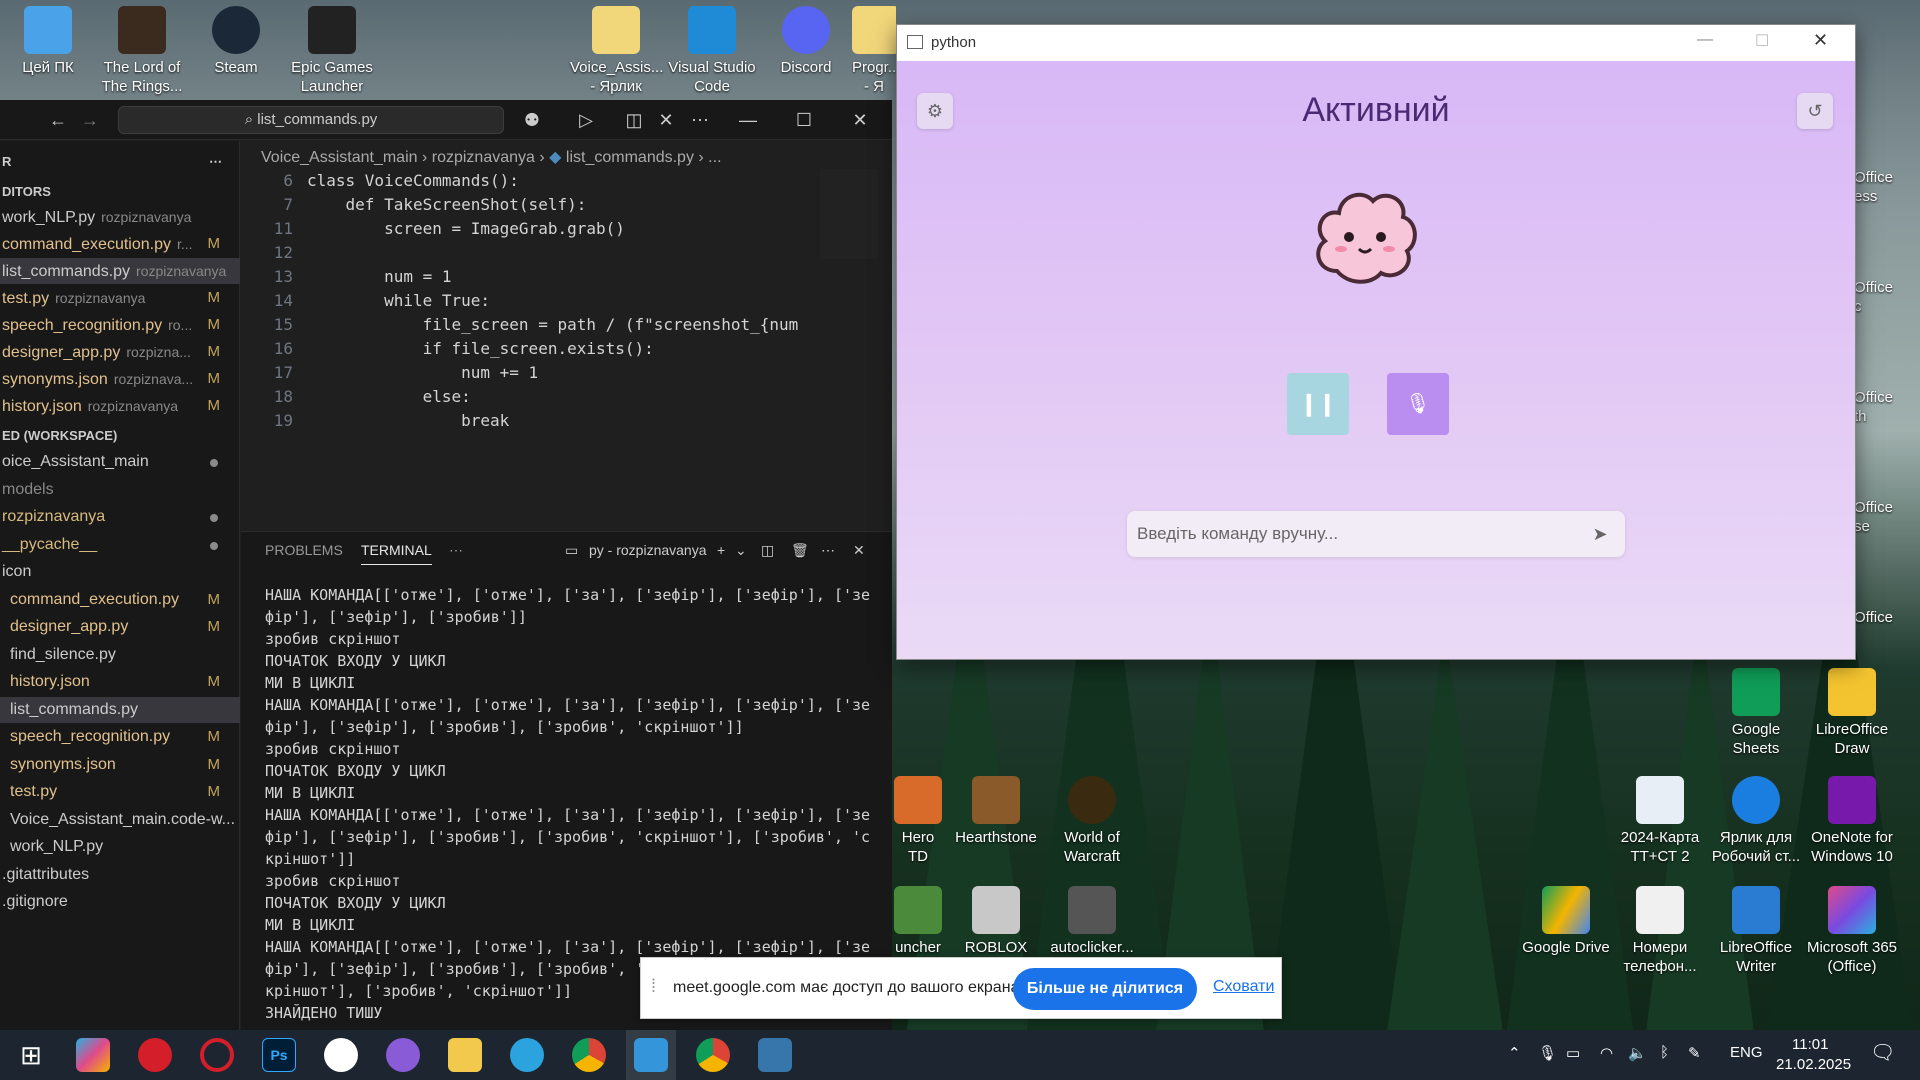  What do you see at coordinates (1756, 713) in the screenshot?
I see `desktop-icon-google-sheets: Google Sheets` at bounding box center [1756, 713].